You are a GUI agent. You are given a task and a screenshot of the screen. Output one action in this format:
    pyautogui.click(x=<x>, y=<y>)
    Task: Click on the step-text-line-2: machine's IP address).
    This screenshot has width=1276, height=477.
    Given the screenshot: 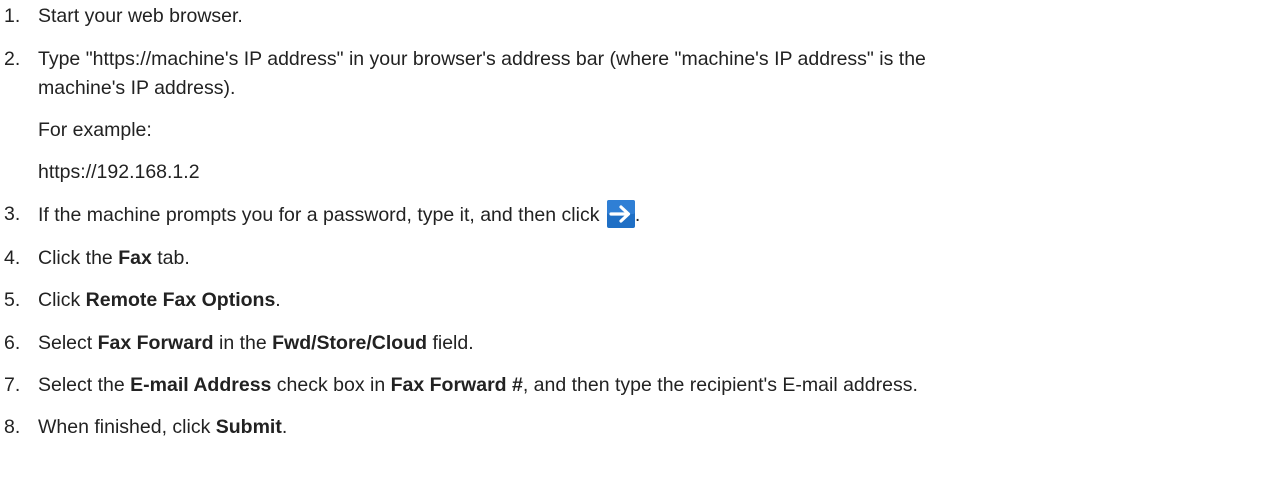 What is the action you would take?
    pyautogui.click(x=137, y=88)
    